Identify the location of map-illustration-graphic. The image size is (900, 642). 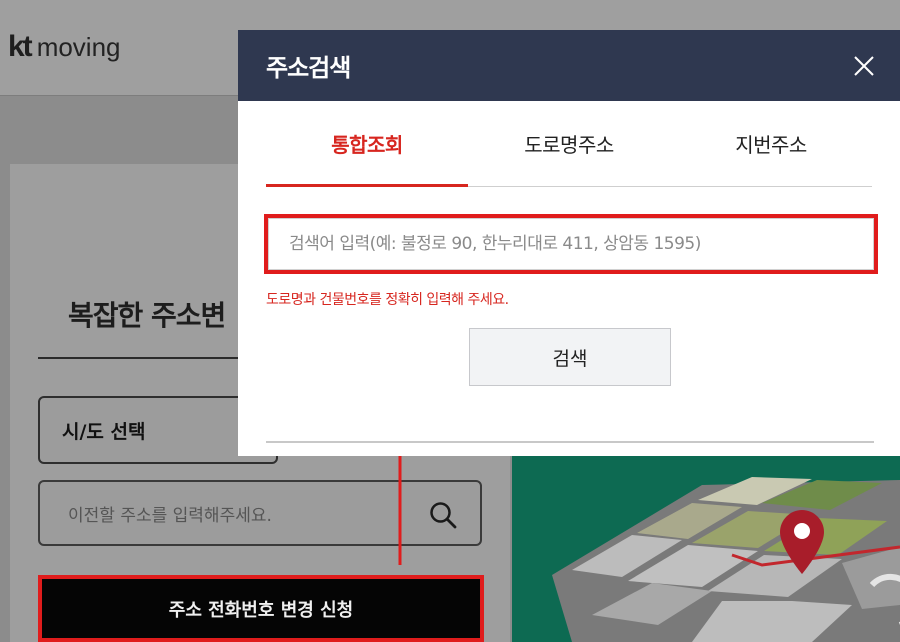
(726, 559).